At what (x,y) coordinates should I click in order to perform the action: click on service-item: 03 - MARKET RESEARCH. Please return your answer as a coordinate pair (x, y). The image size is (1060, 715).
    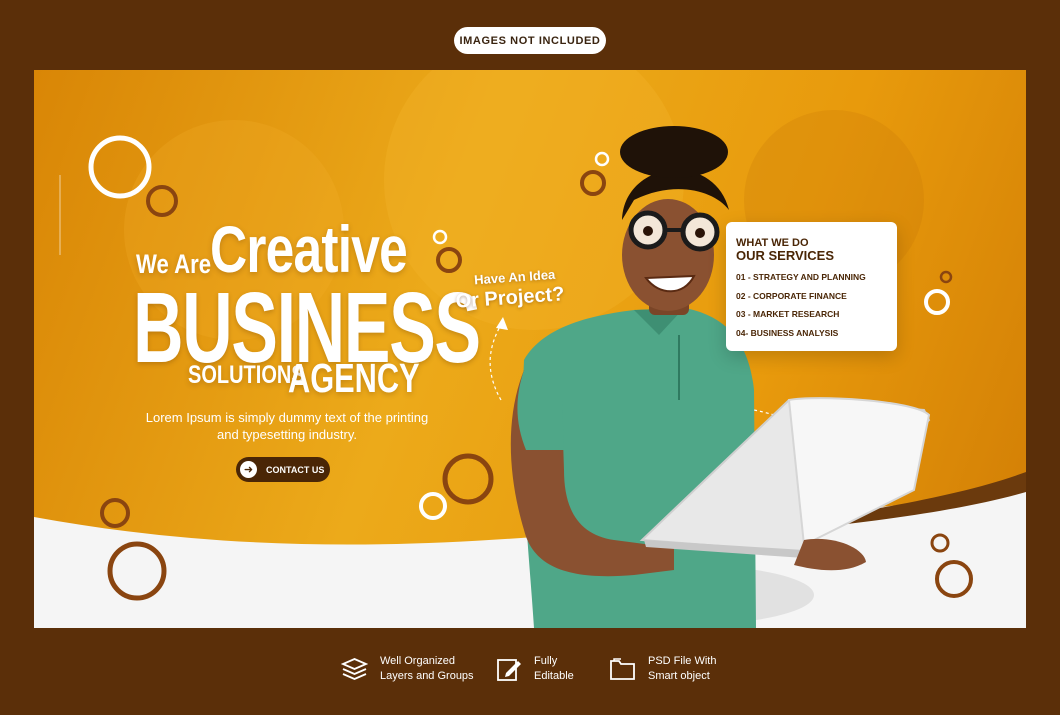
    Looking at the image, I should click on (788, 314).